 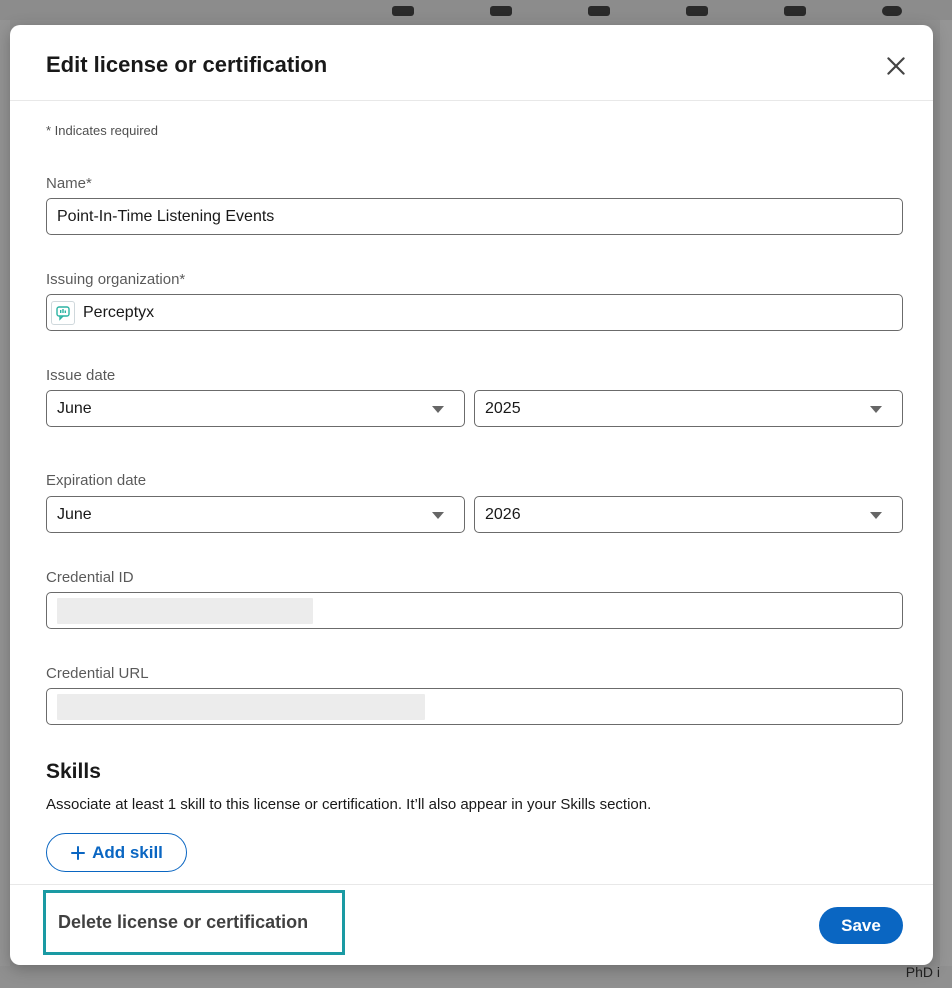 I want to click on delete-label: Delete license or certification, so click(x=183, y=922).